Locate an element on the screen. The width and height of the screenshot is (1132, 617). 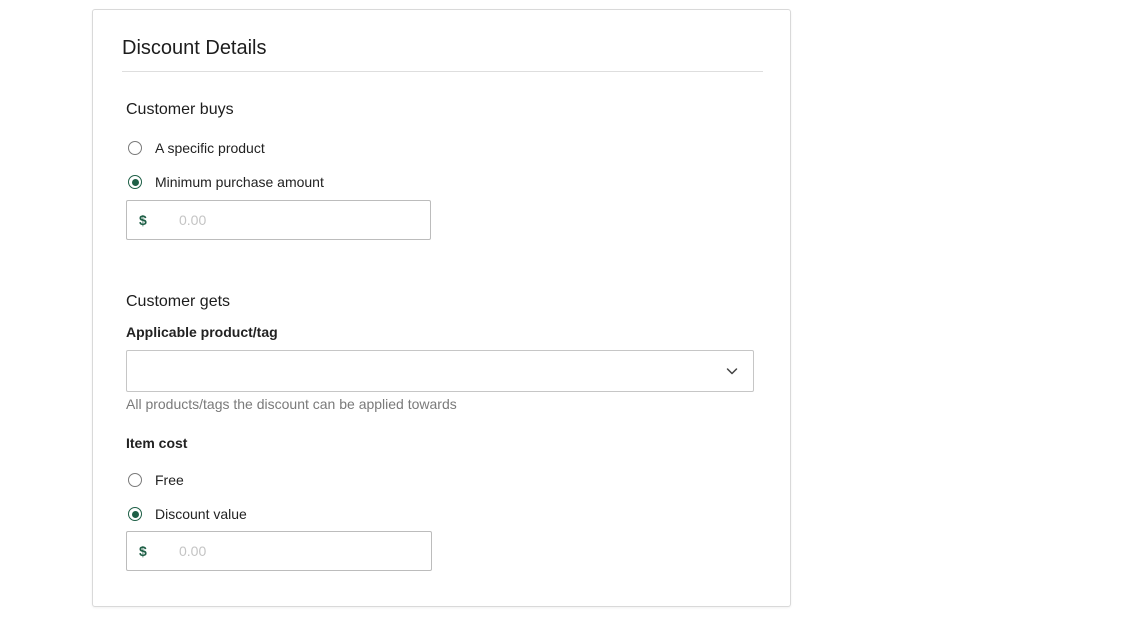
radio-discount-value-label: Discount value is located at coordinates (201, 514).